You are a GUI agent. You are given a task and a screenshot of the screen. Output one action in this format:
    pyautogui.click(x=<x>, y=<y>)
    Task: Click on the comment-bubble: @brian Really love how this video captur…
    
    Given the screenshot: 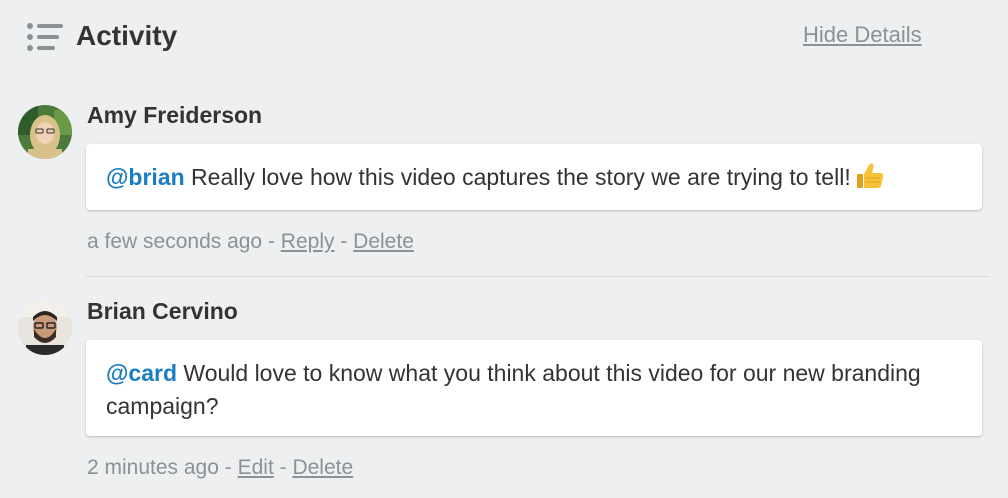 What is the action you would take?
    pyautogui.click(x=534, y=177)
    